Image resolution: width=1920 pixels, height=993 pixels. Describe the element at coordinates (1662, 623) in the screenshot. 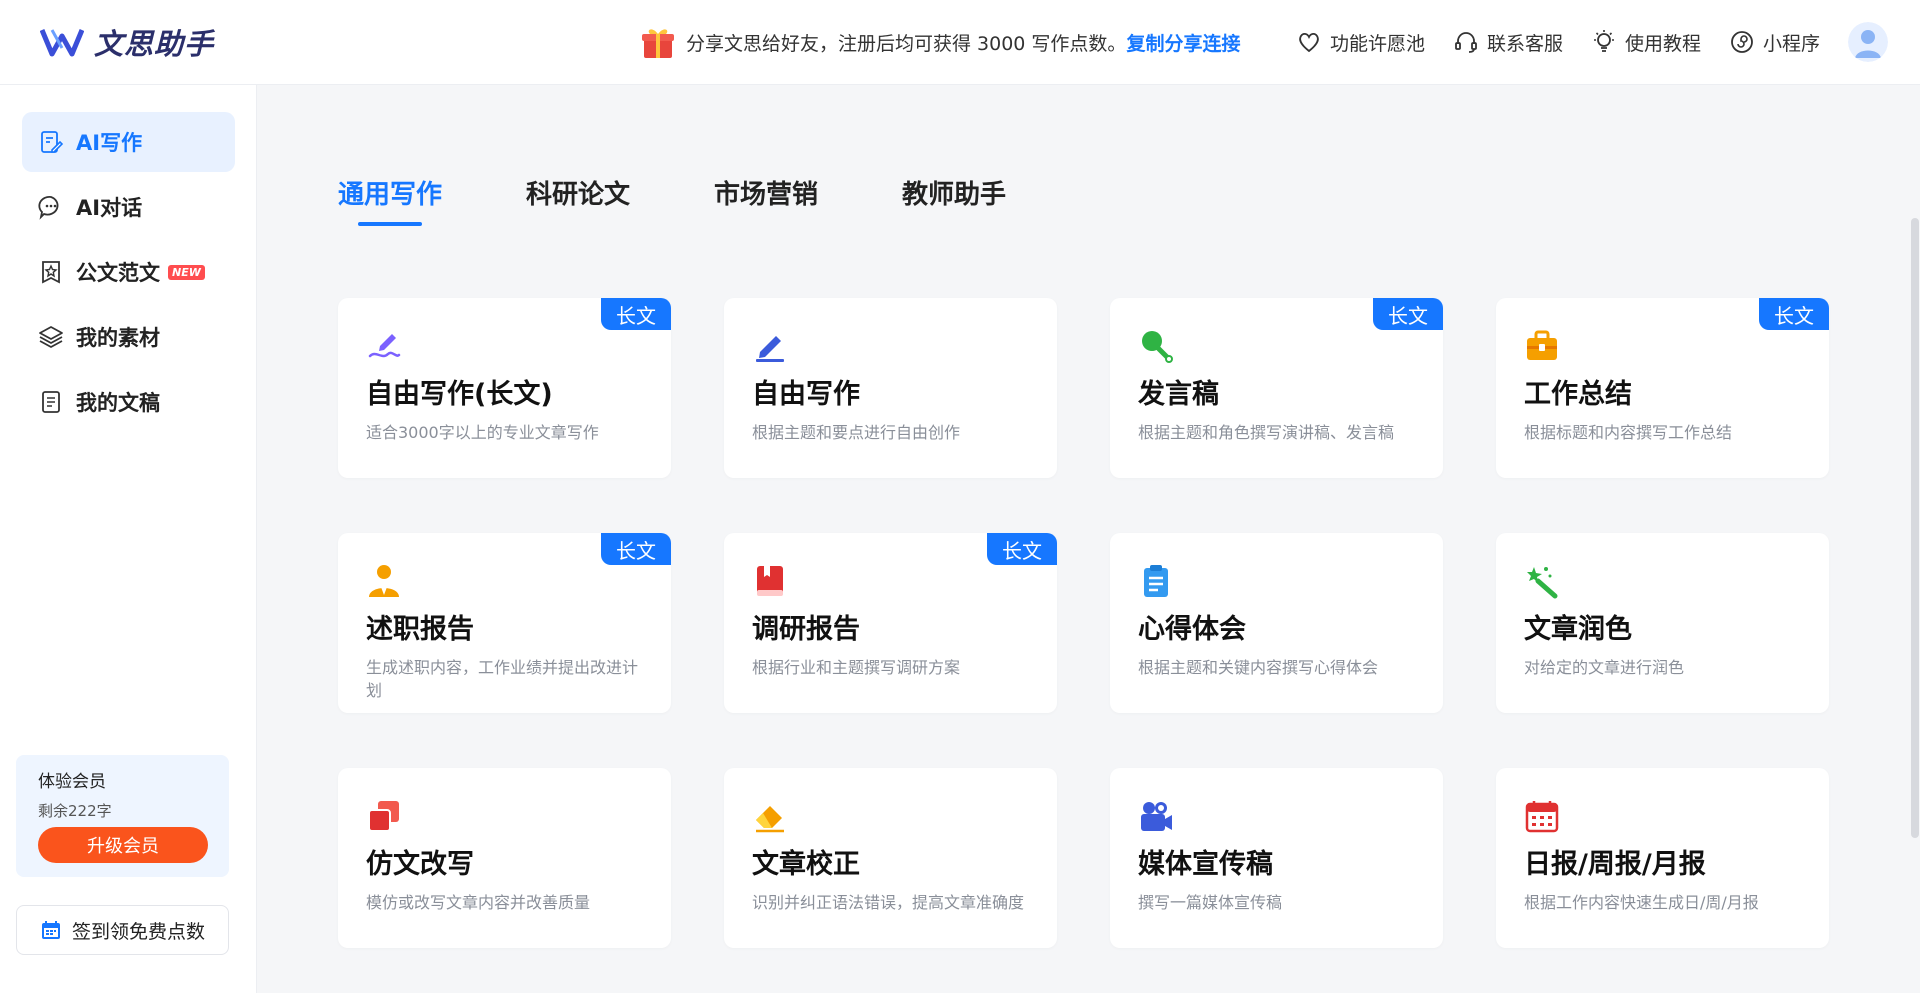

I see `card-polish: 文章润色 对给定的文章进行润色` at that location.